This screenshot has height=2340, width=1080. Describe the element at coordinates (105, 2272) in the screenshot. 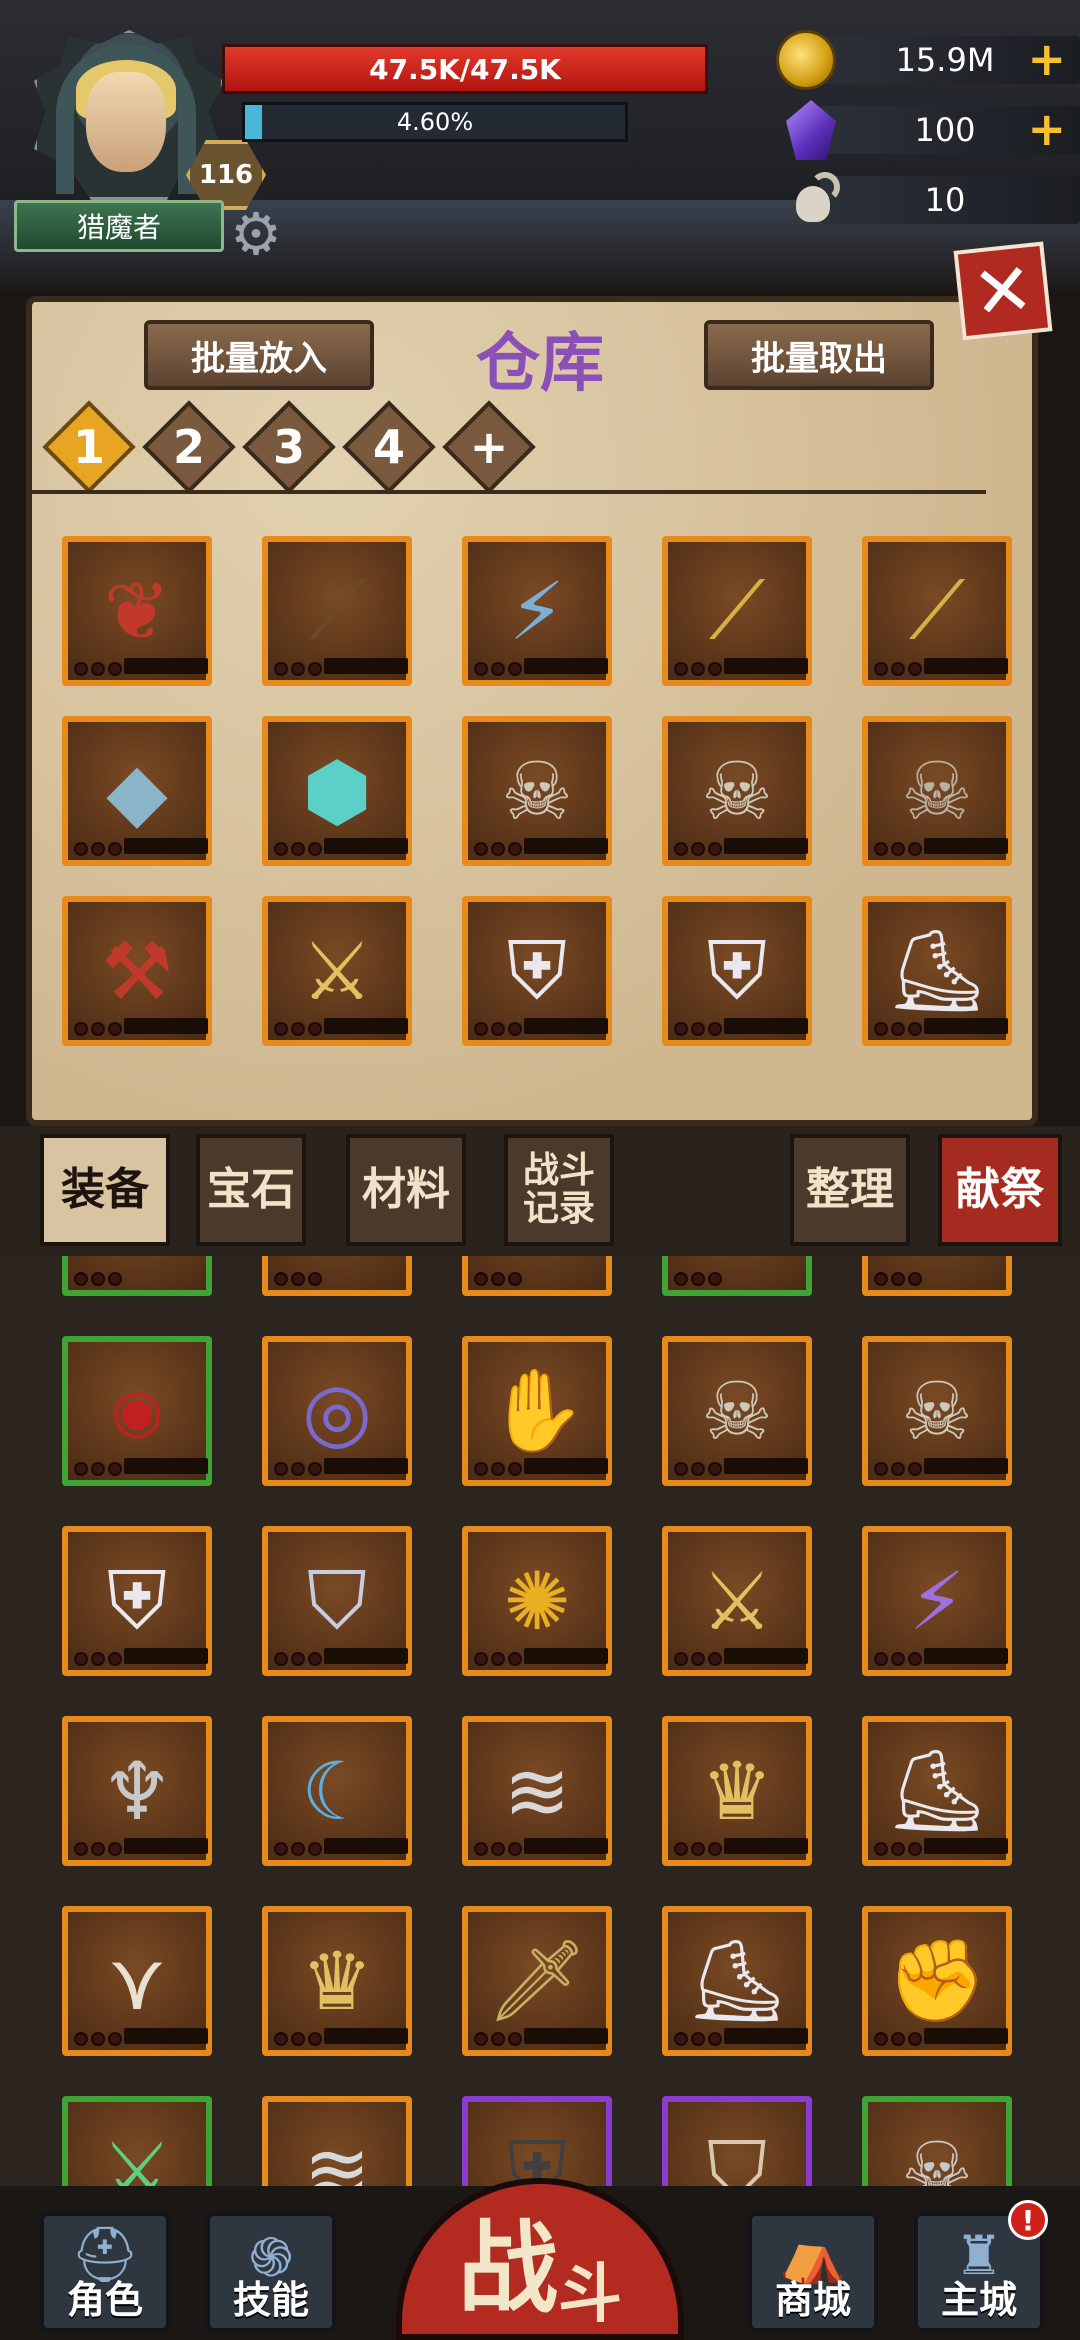

I see `nav-character-button: ⛑ 角色` at that location.